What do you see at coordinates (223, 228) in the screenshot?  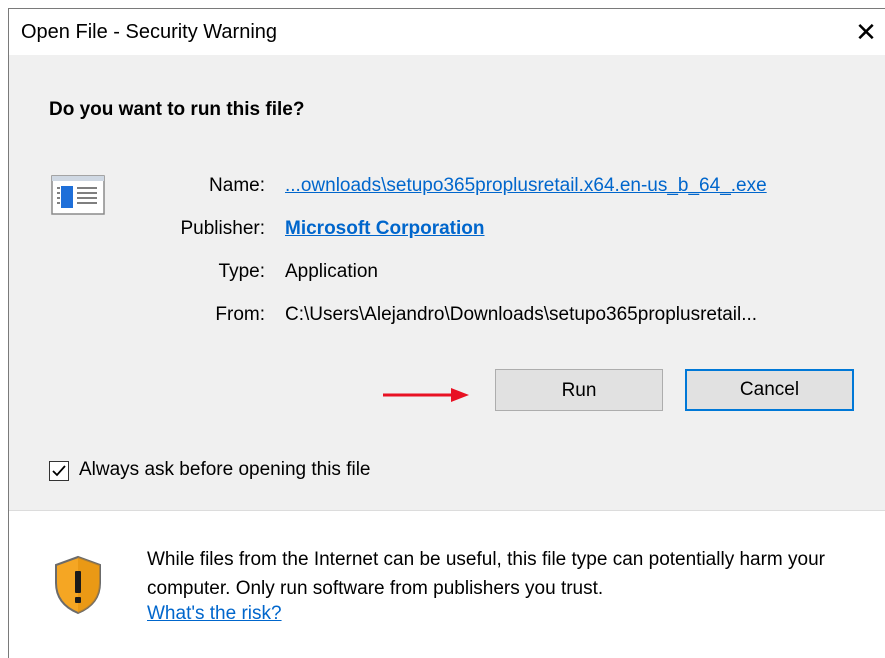 I see `publisher-label: Publisher:` at bounding box center [223, 228].